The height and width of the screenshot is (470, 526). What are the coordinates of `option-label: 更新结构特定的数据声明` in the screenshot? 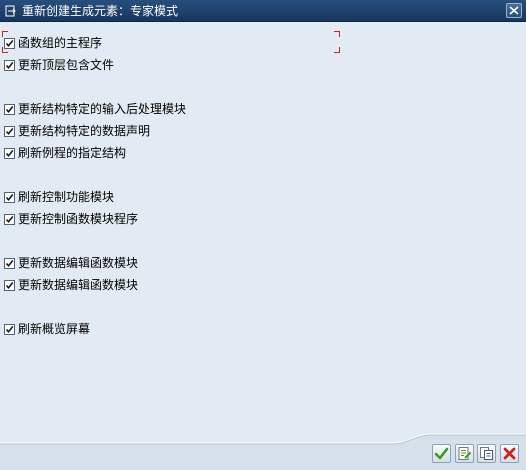 It's located at (84, 131).